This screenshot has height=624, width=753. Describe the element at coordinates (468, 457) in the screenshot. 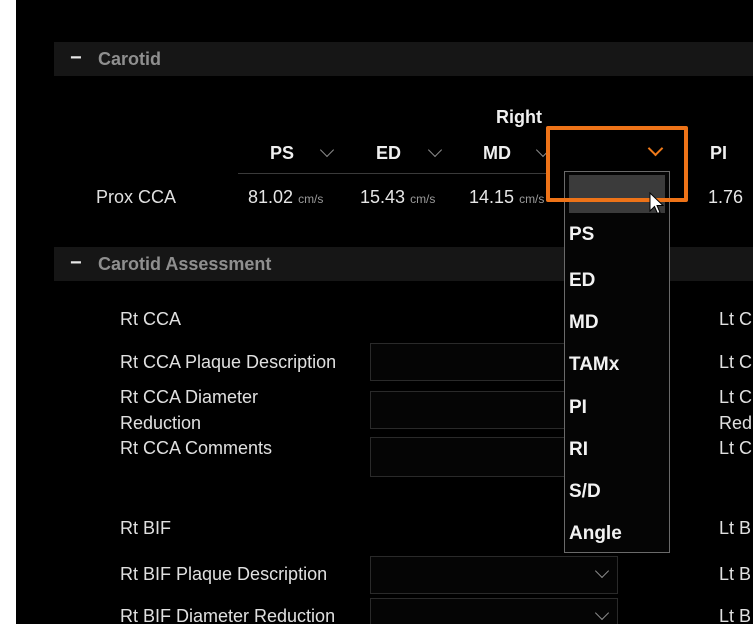

I see `rt-cca-comments-field` at that location.